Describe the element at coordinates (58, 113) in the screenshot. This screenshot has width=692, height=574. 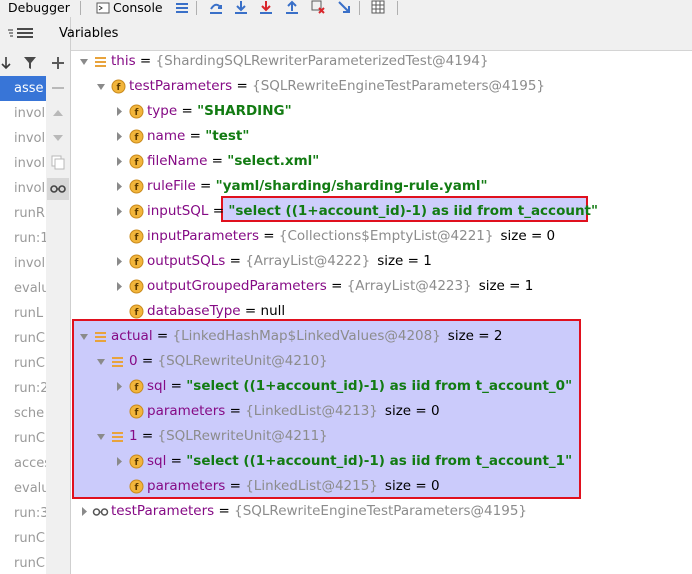
I see `move-up-icon` at that location.